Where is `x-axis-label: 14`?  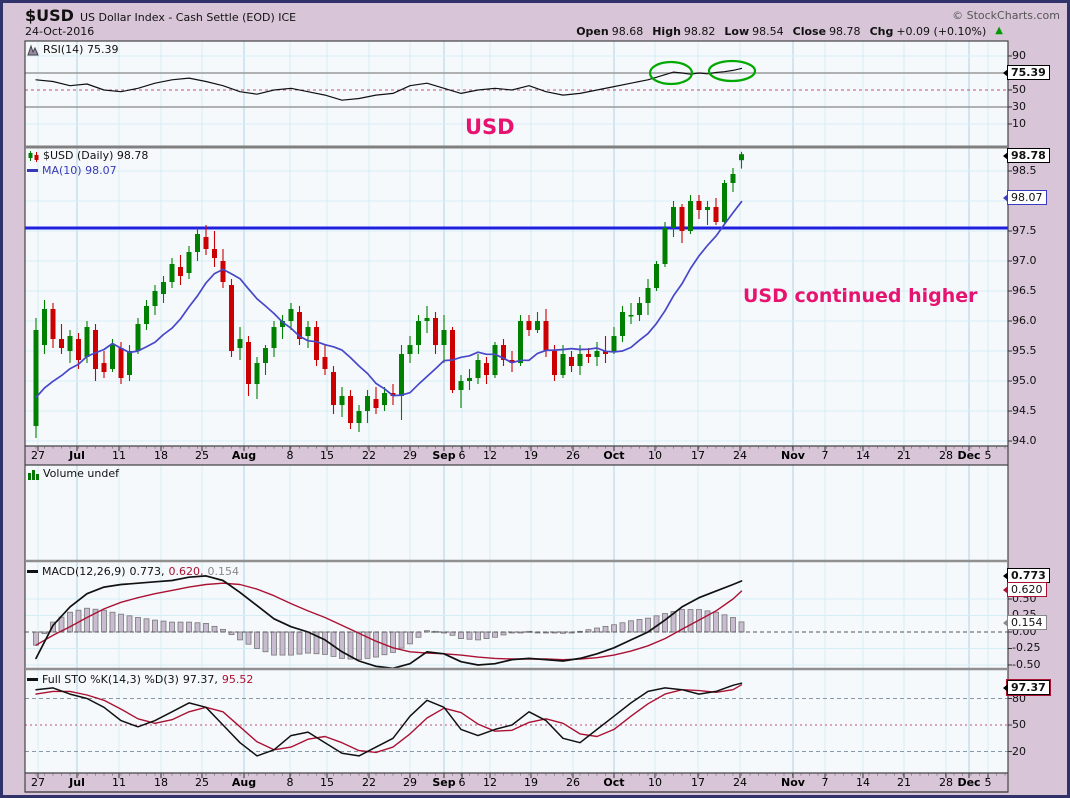
x-axis-label: 14 is located at coordinates (863, 455).